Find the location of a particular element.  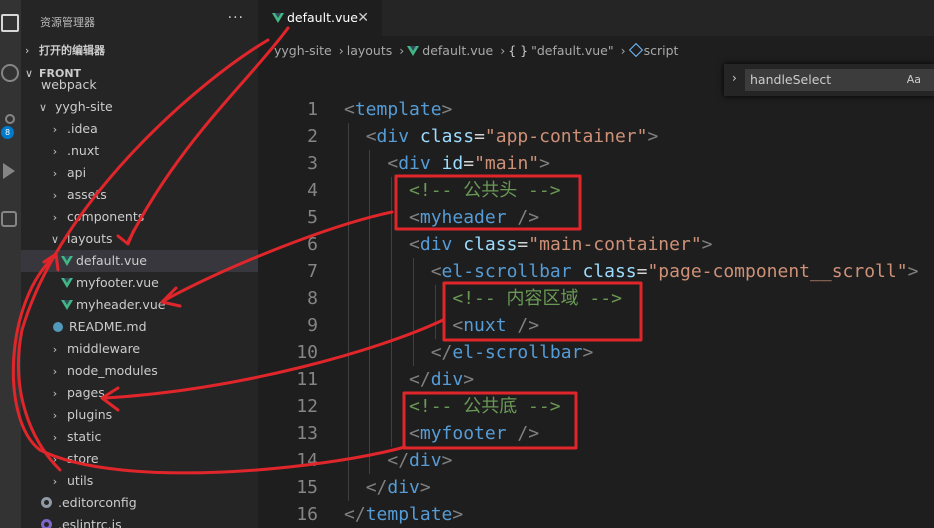

tree-item: › plugins is located at coordinates (139, 415).